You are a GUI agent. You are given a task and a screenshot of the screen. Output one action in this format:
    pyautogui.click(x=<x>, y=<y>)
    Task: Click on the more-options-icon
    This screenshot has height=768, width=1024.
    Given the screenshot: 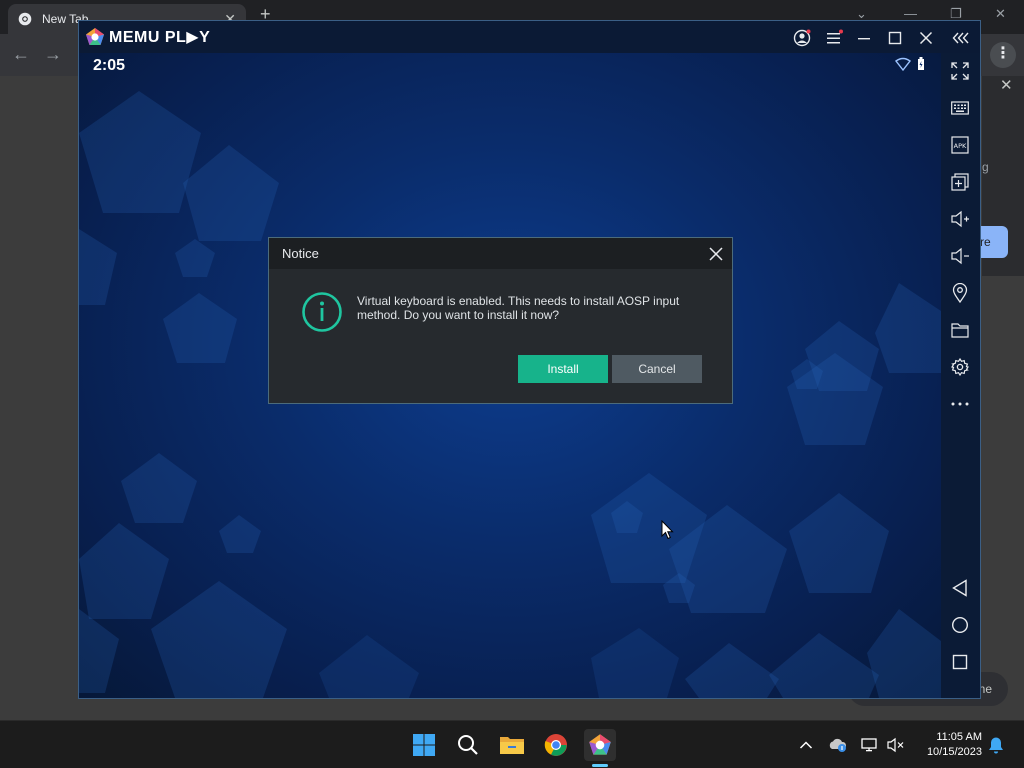 What is the action you would take?
    pyautogui.click(x=960, y=404)
    